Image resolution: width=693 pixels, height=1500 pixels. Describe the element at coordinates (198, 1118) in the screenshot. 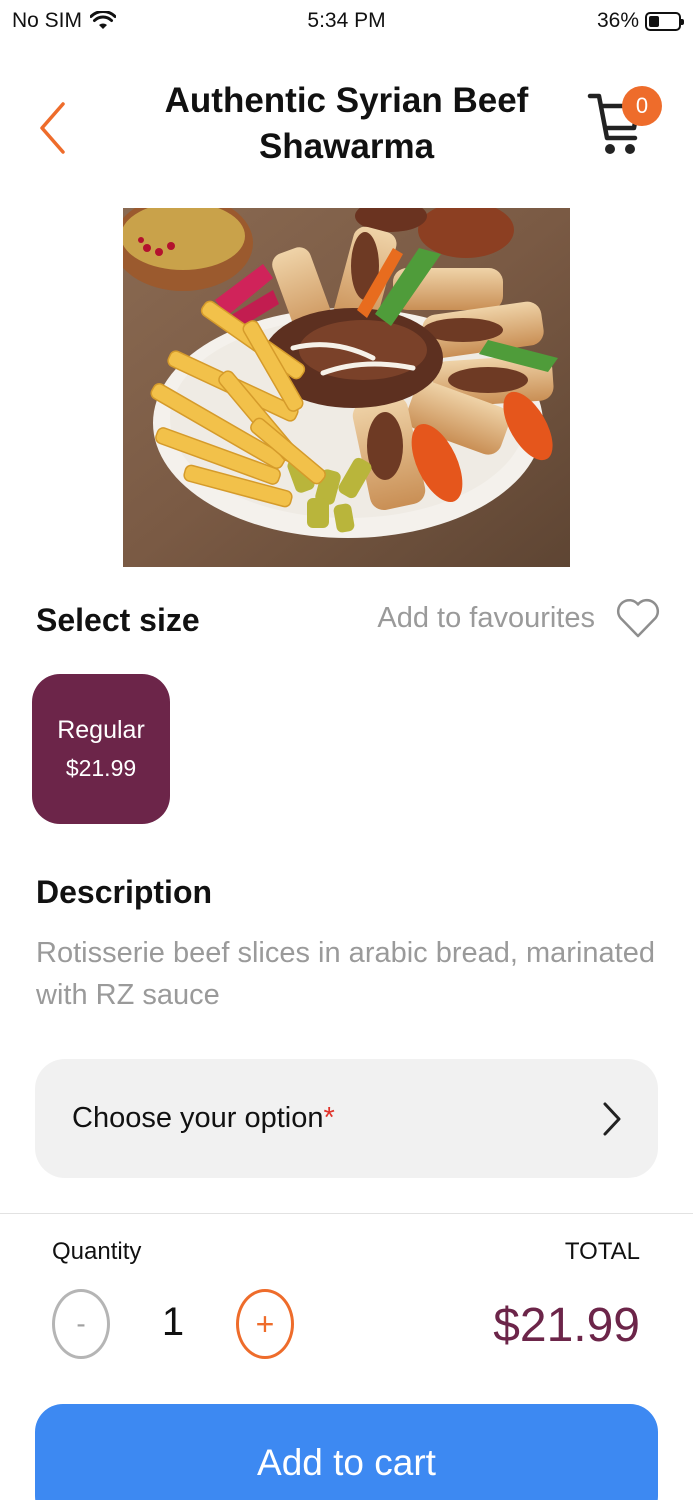

I see `option-label: Choose your option` at that location.